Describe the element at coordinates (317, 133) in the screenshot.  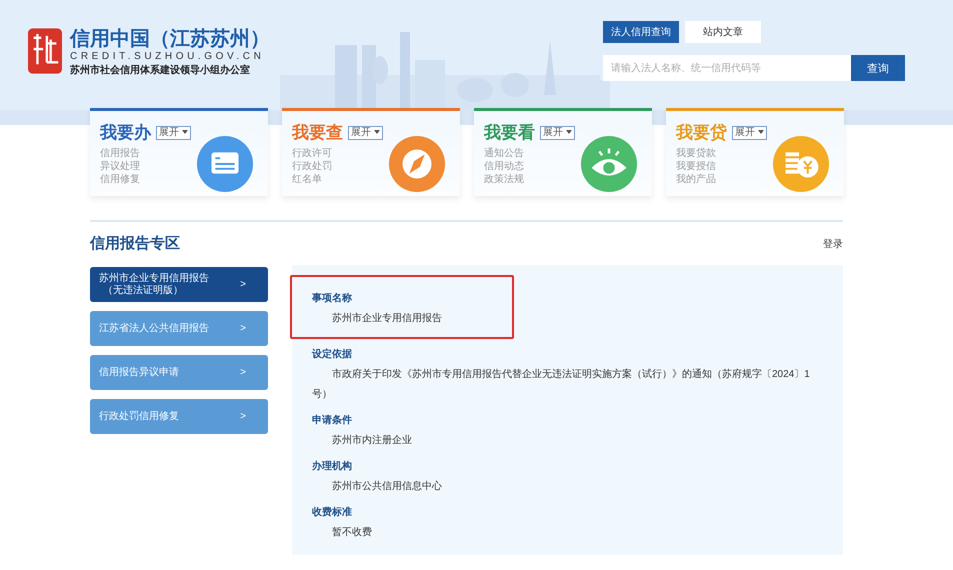
I see `card-title: 我要查` at that location.